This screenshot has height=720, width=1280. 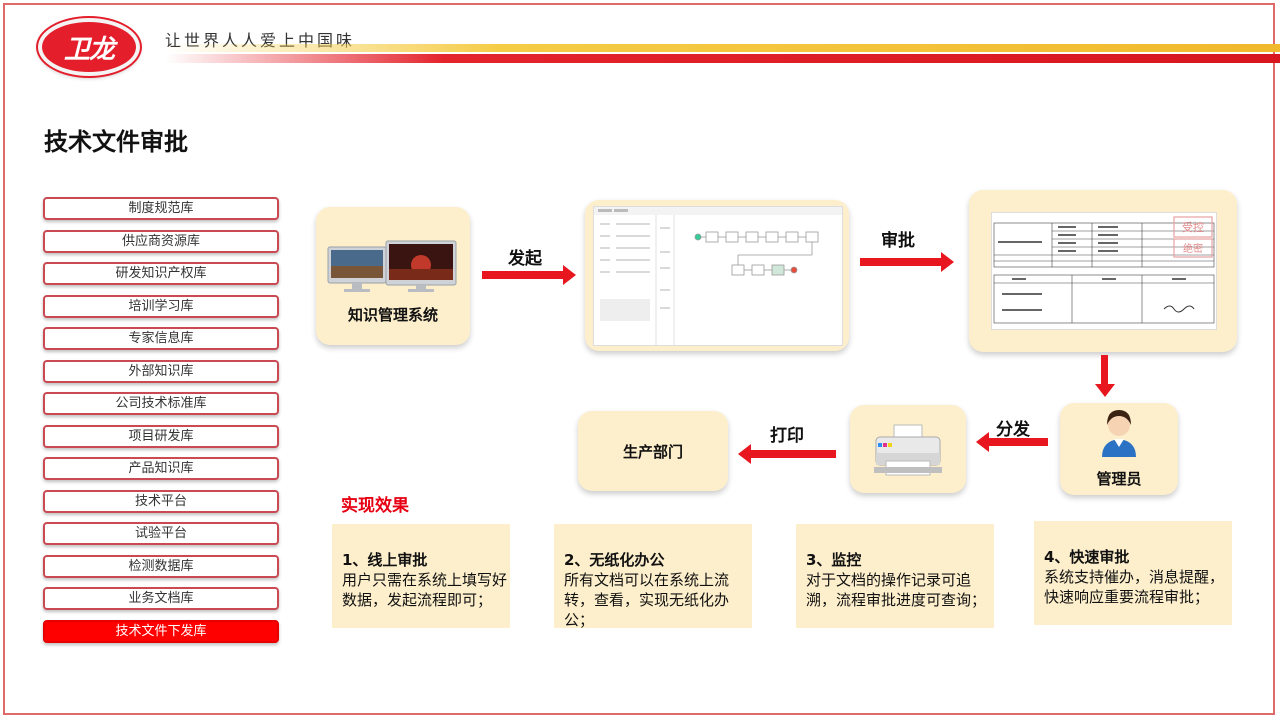 I want to click on arrow-initiate, so click(x=529, y=275).